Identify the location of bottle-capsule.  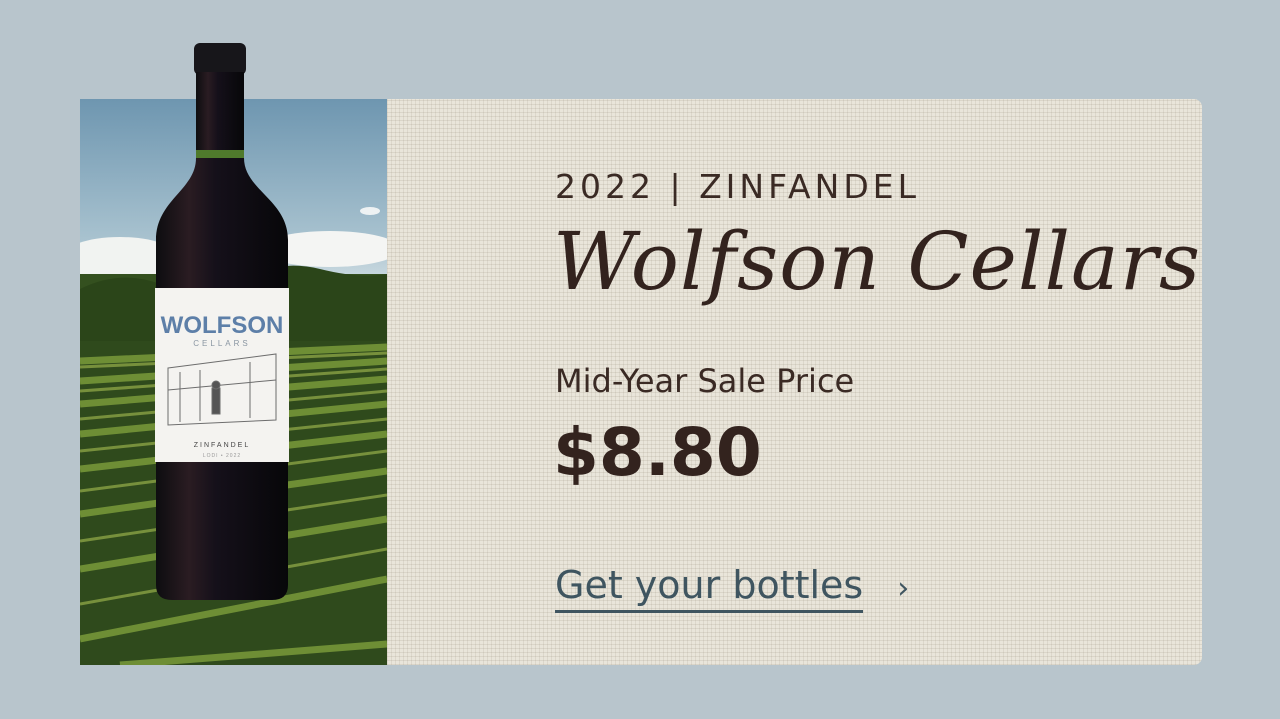
(220, 59).